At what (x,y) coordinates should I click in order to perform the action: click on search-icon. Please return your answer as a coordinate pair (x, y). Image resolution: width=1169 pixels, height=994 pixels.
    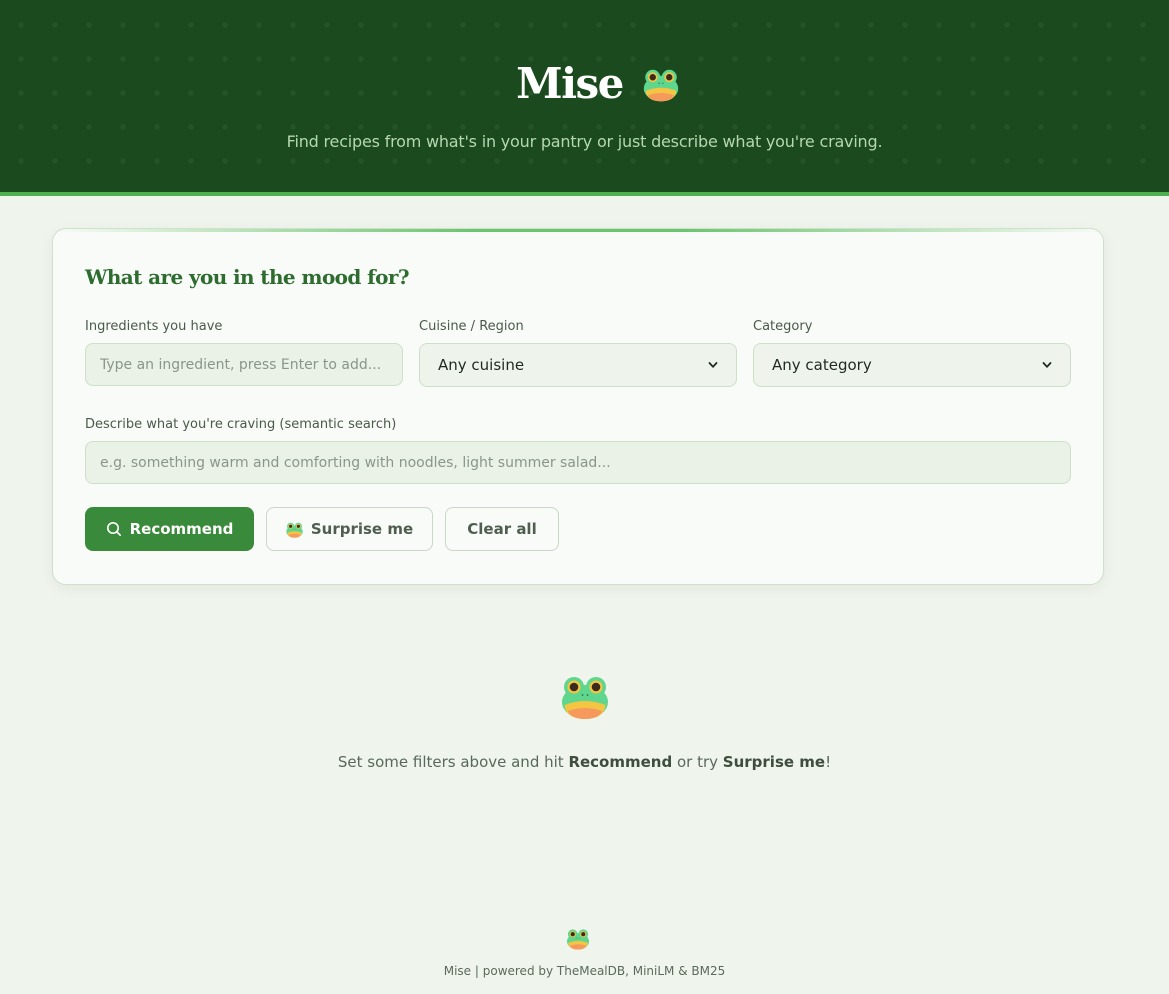
    Looking at the image, I should click on (113, 529).